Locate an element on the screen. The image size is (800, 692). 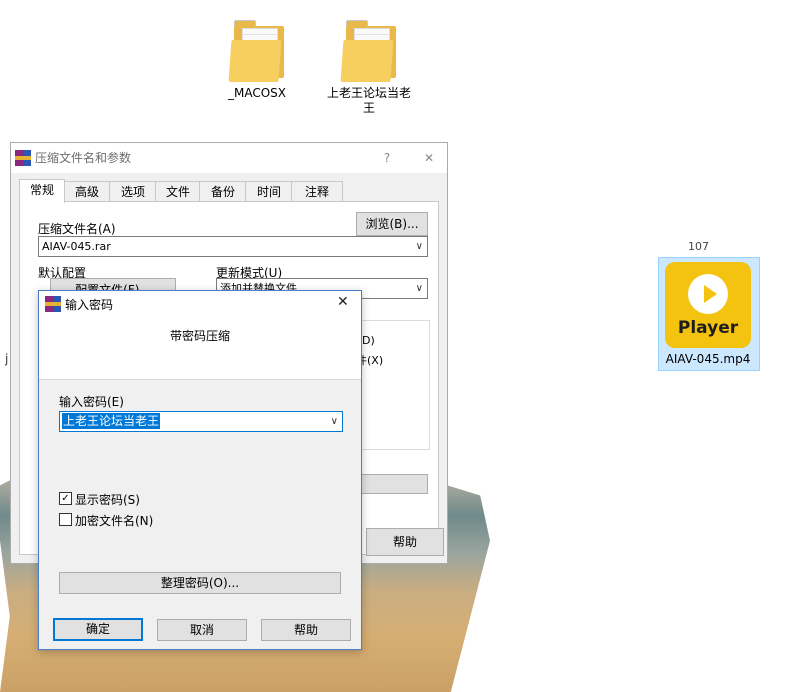
tab-time: 时间 is located at coordinates (269, 191).